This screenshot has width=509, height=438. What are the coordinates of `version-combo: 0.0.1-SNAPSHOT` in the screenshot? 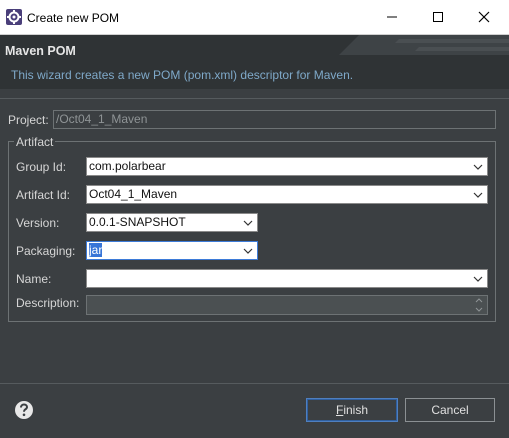 It's located at (172, 222).